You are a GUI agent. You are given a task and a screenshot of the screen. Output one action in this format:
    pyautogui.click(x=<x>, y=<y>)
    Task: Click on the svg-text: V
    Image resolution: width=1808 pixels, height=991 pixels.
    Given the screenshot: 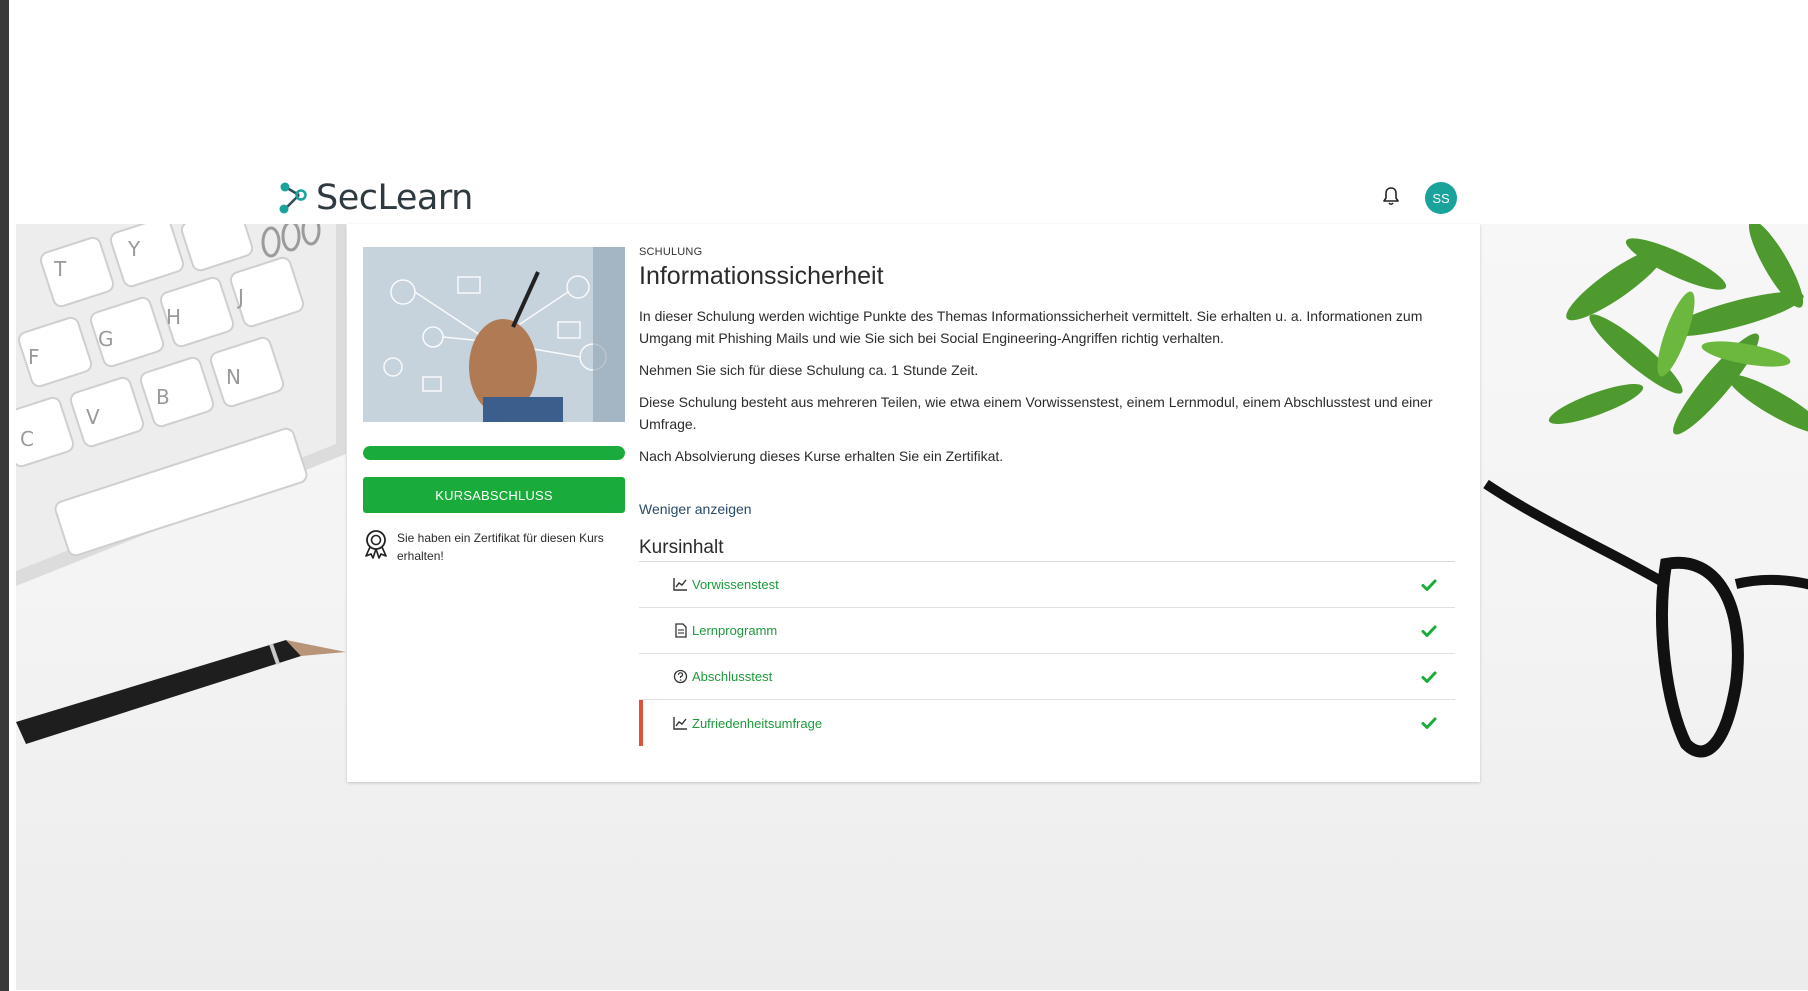 What is the action you would take?
    pyautogui.click(x=93, y=417)
    